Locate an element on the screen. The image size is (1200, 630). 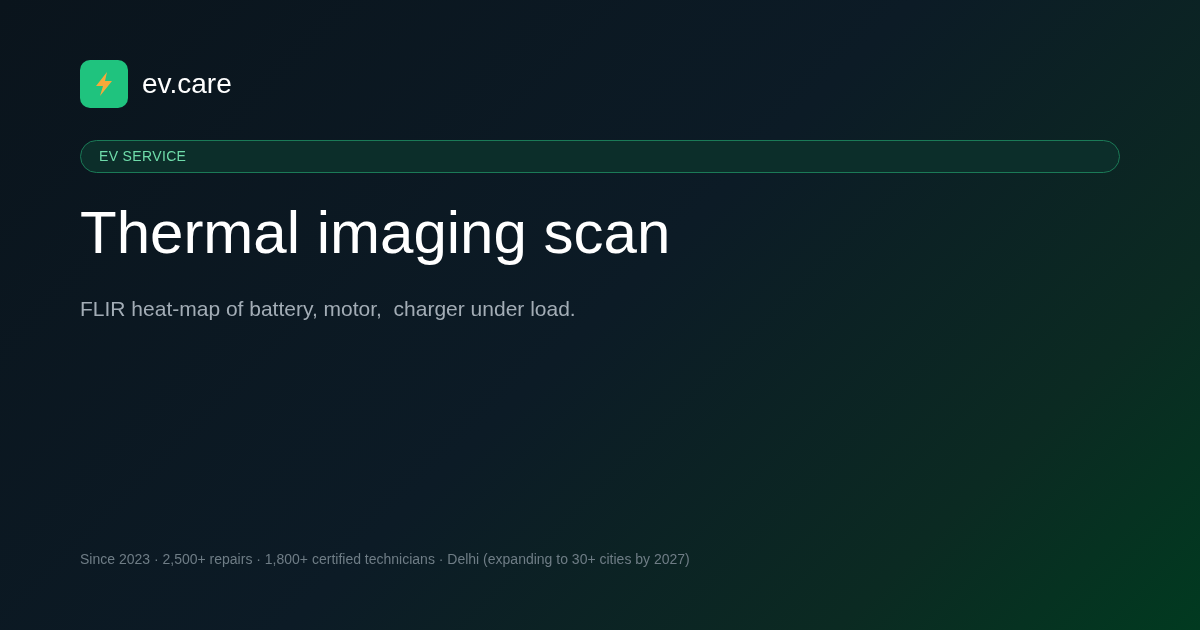
page-title: Thermal imaging scan is located at coordinates (376, 233).